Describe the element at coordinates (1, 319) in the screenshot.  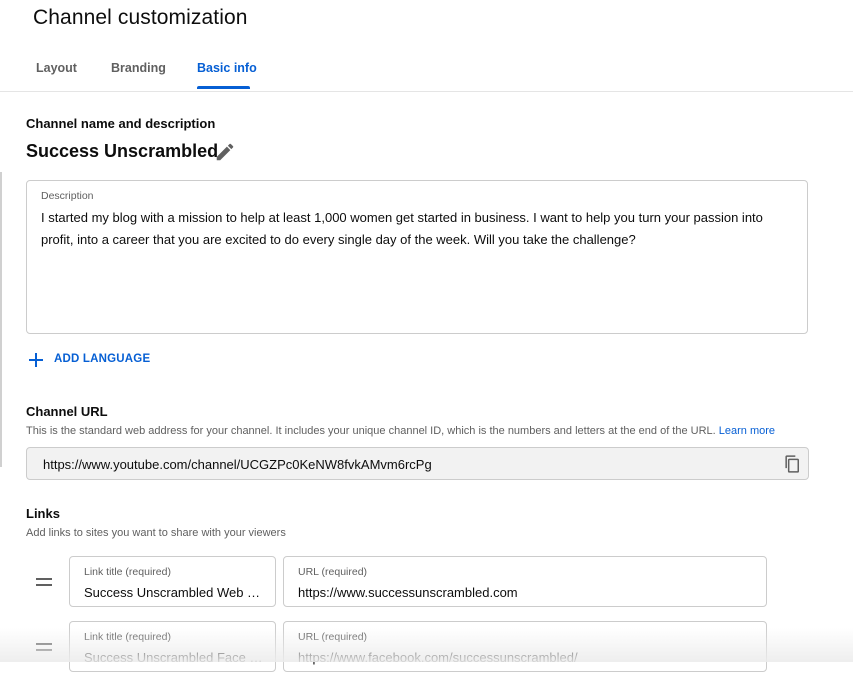
I see `section-divider` at that location.